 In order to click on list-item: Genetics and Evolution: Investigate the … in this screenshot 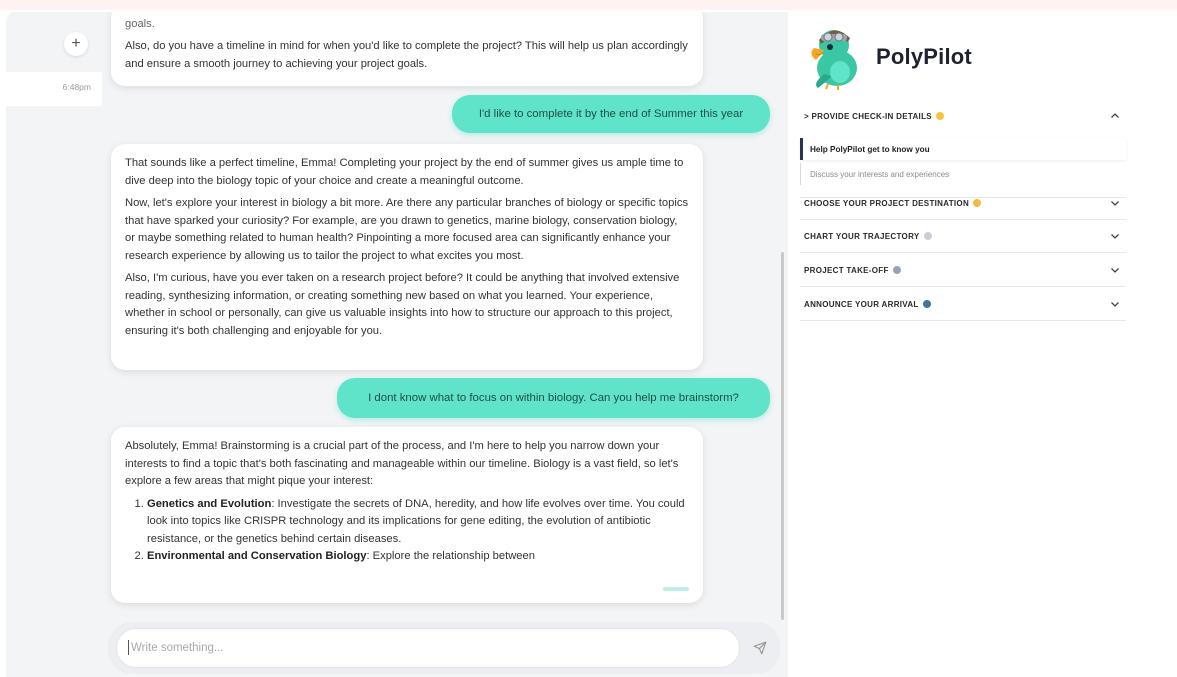, I will do `click(418, 522)`.